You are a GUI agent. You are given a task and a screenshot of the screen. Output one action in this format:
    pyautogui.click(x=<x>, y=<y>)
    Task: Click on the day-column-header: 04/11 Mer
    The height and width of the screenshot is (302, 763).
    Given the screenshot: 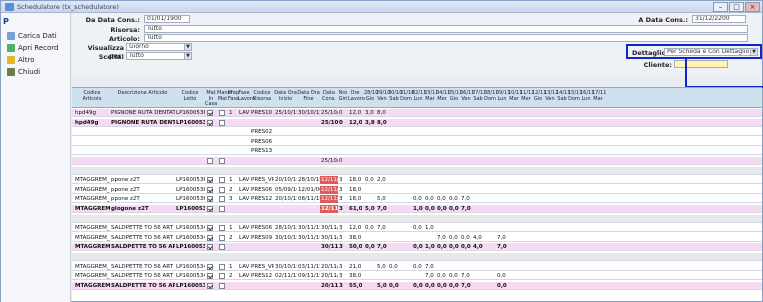 What is the action you would take?
    pyautogui.click(x=443, y=96)
    